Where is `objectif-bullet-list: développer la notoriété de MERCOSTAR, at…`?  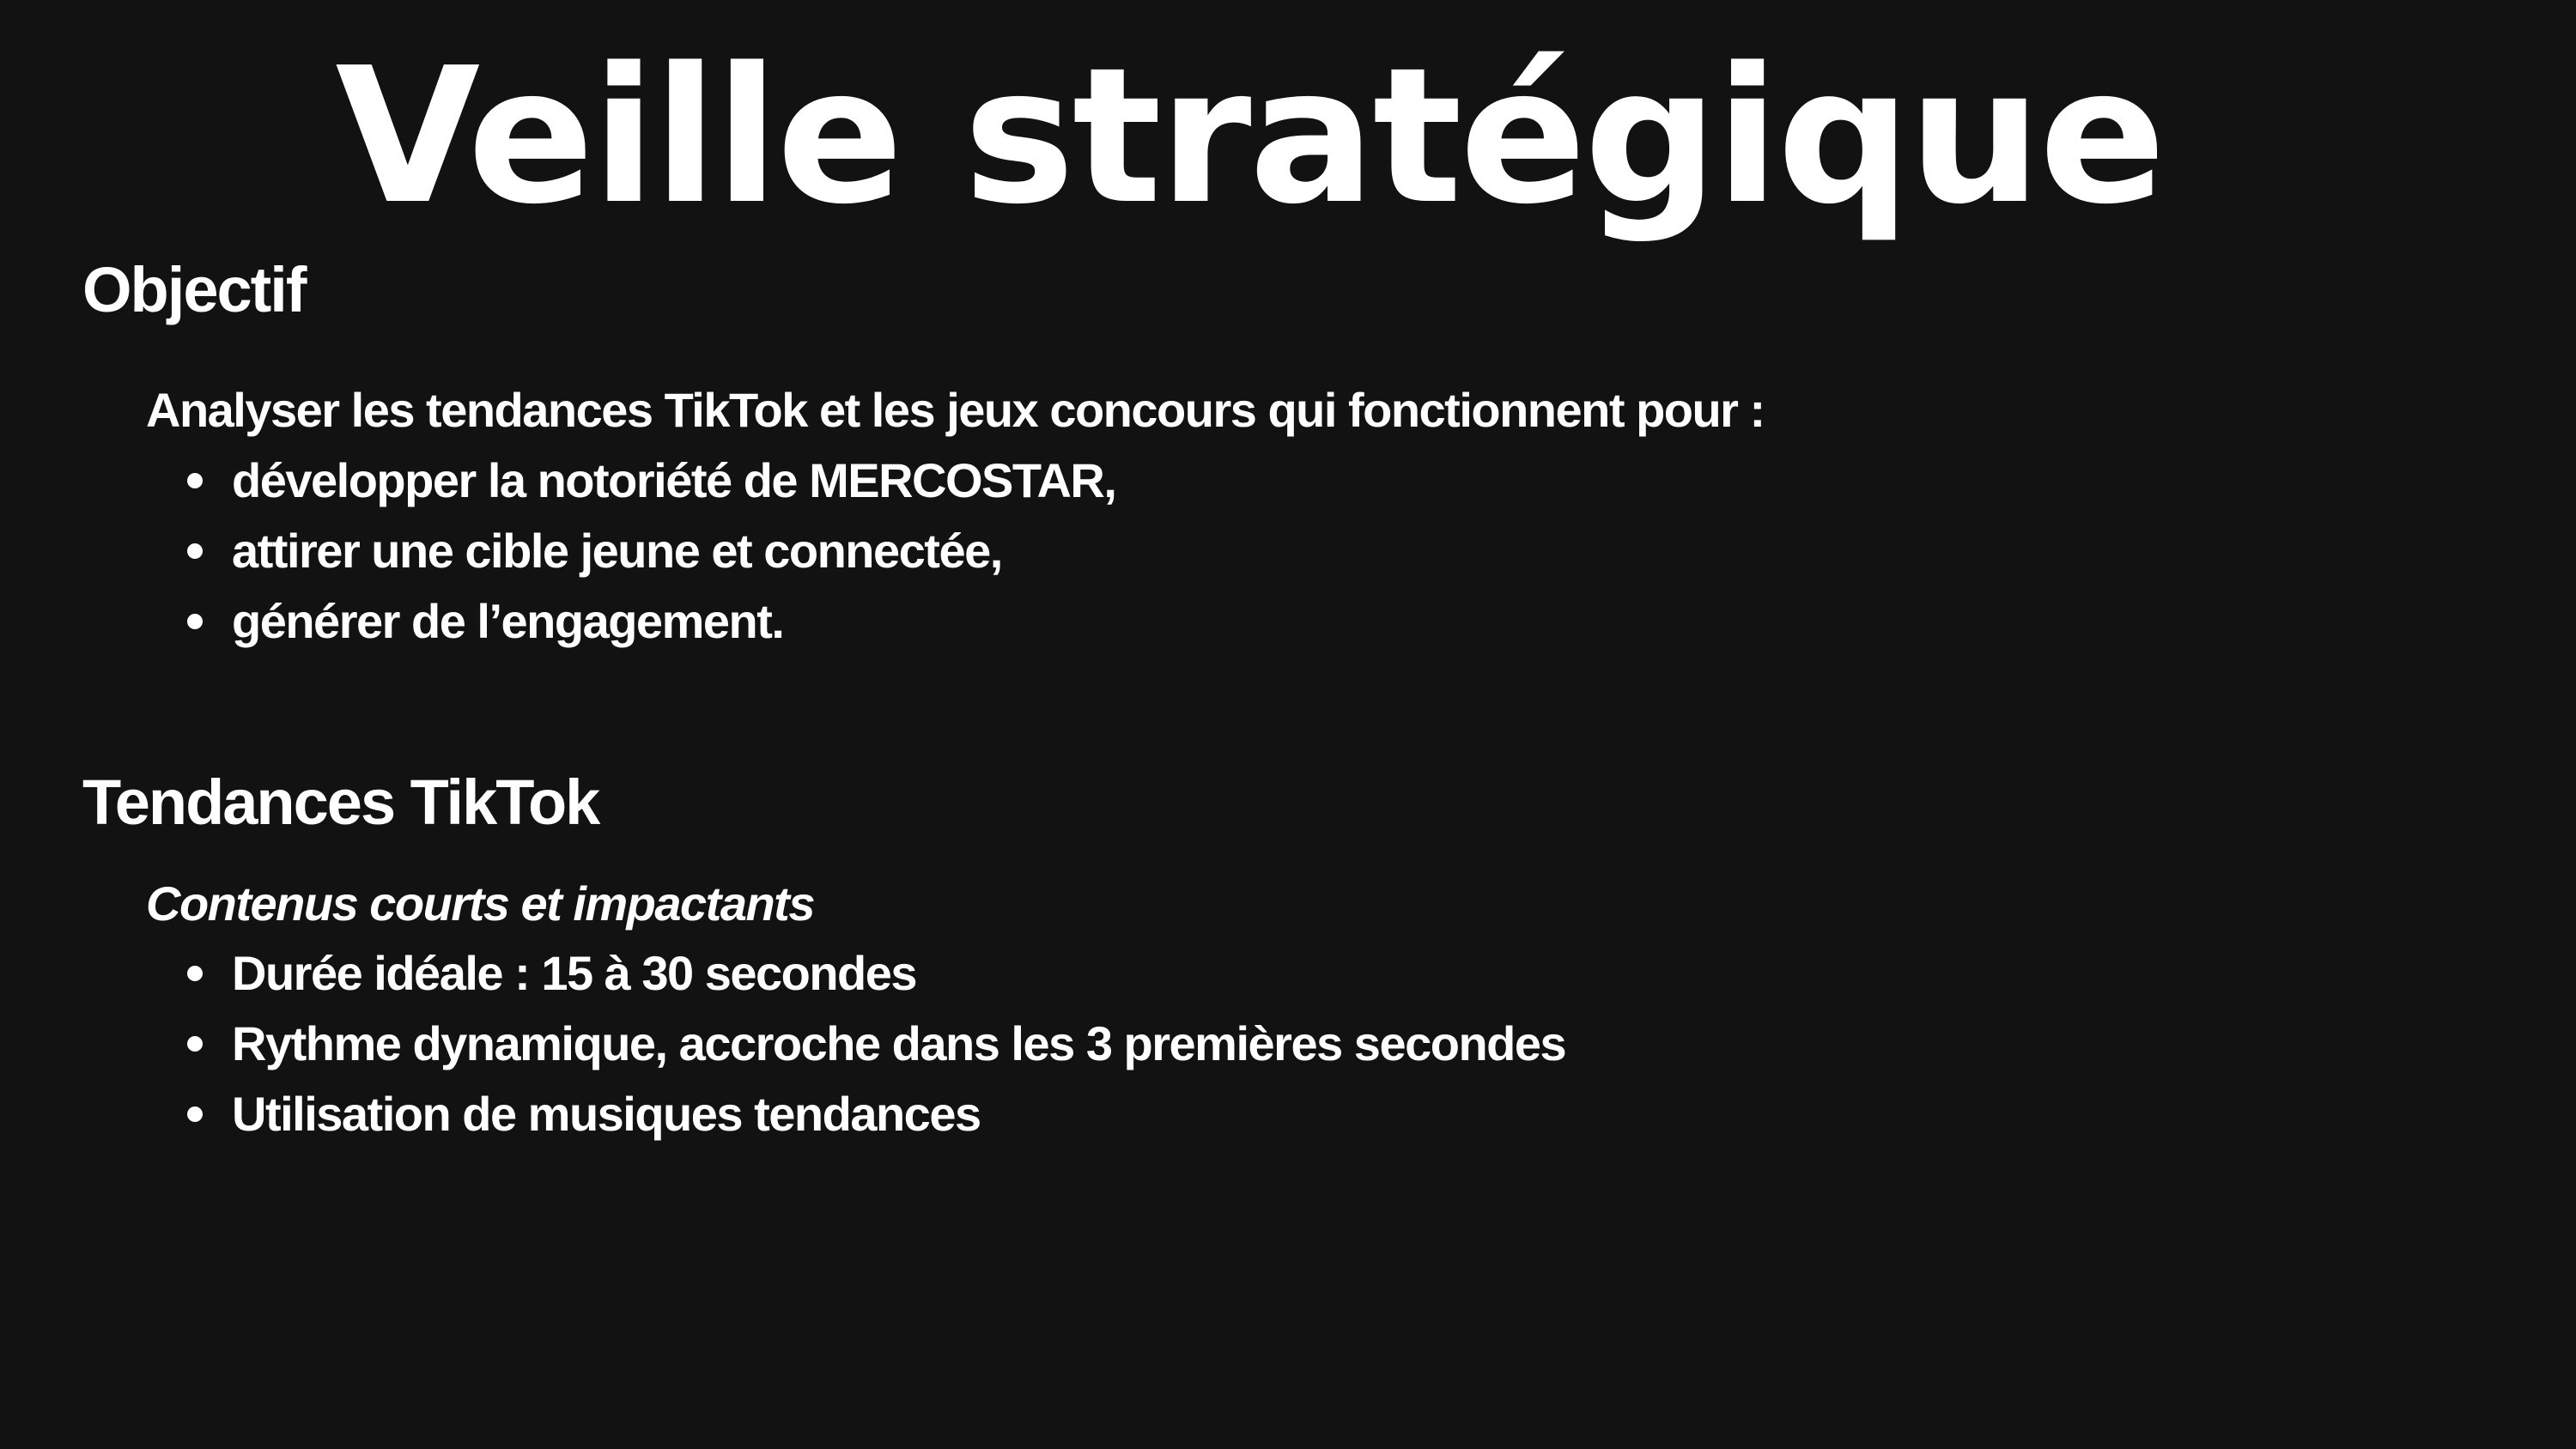 objectif-bullet-list: développer la notoriété de MERCOSTAR, at… is located at coordinates (558, 551).